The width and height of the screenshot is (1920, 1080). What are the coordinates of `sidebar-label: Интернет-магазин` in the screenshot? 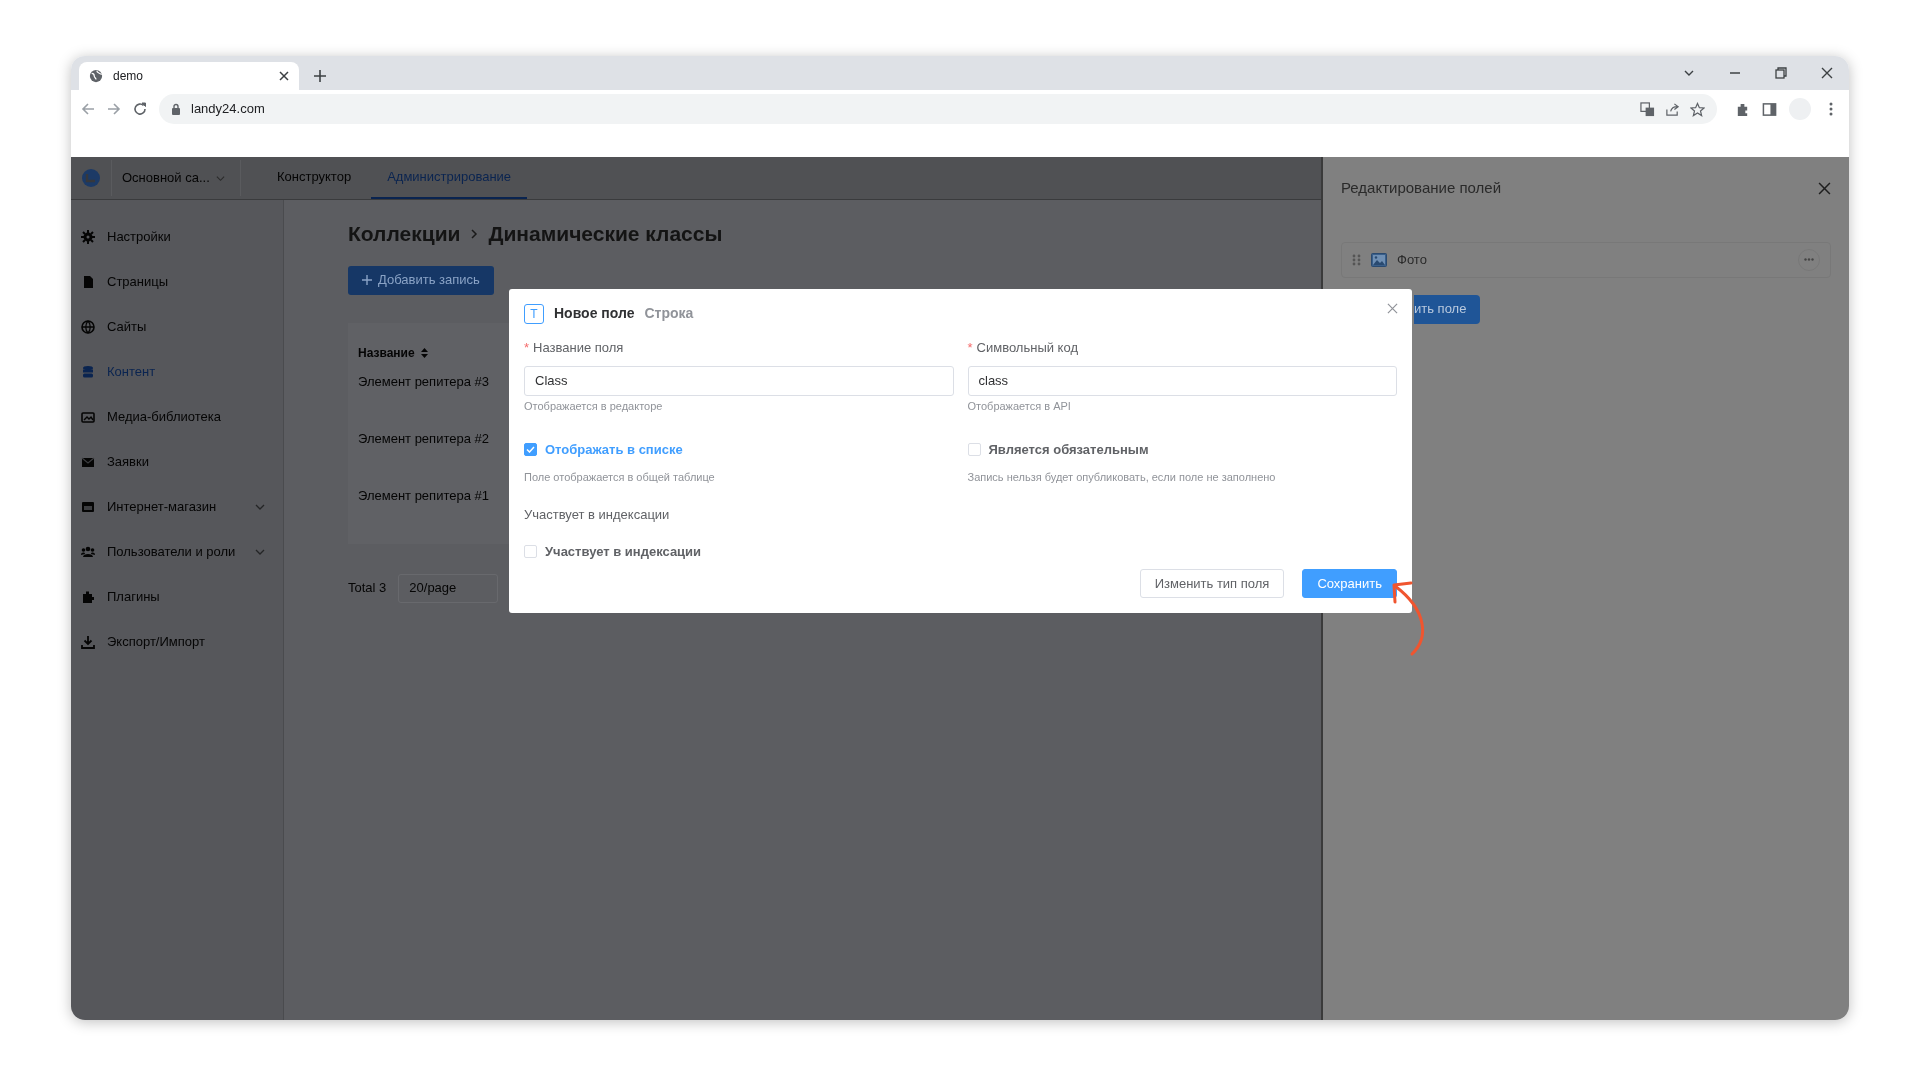 It's located at (162, 506).